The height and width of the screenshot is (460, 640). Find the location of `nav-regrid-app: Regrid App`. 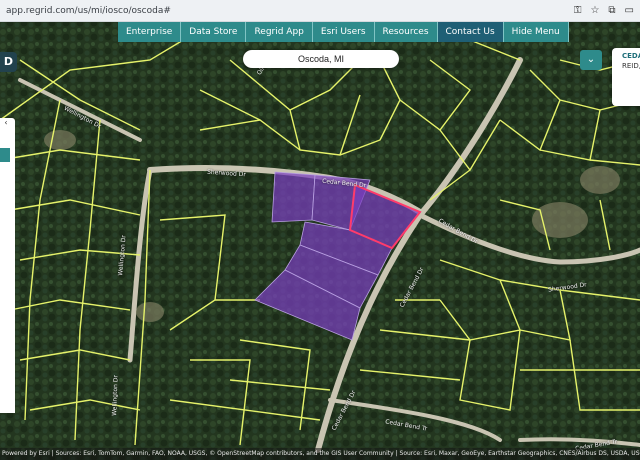

nav-regrid-app: Regrid App is located at coordinates (279, 32).